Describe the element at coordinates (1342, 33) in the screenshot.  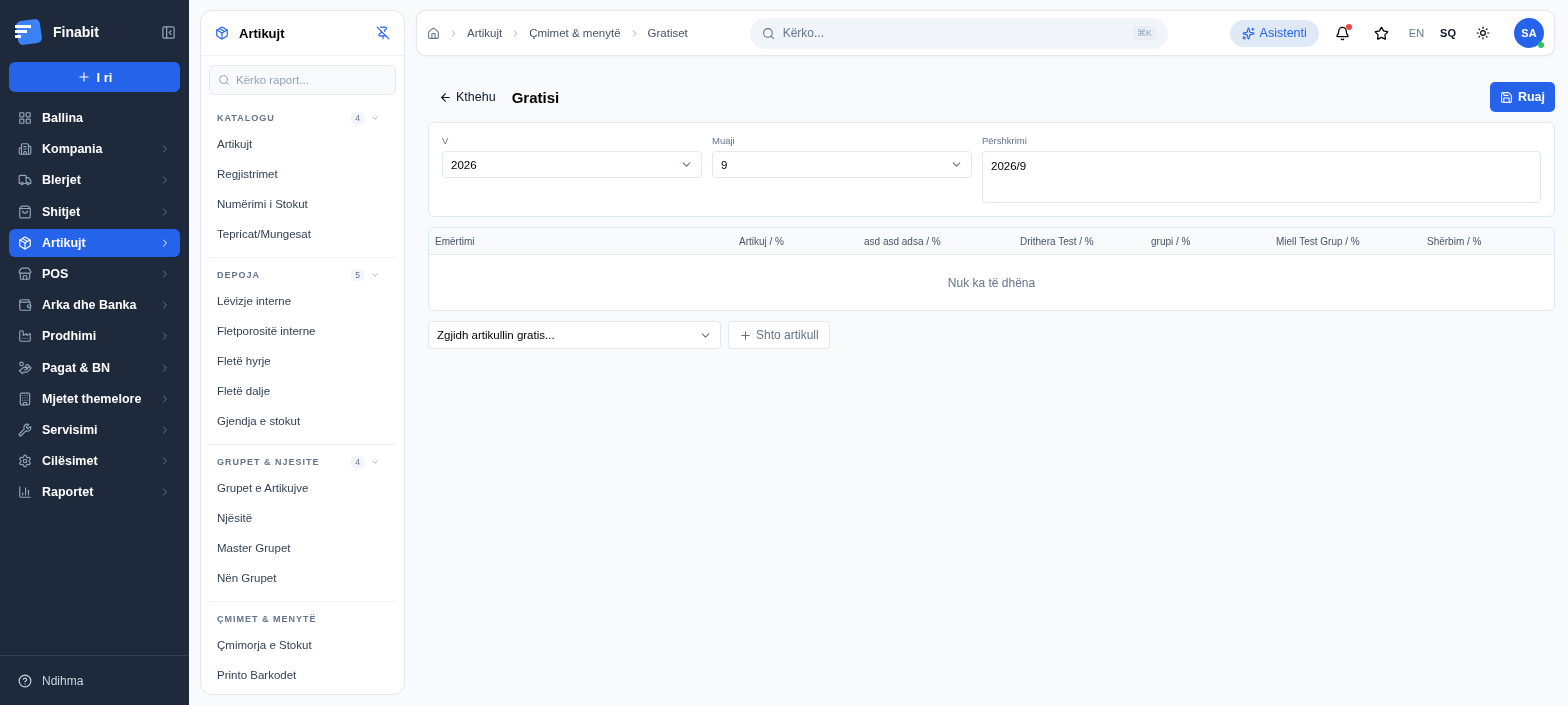
I see `bell-icon` at that location.